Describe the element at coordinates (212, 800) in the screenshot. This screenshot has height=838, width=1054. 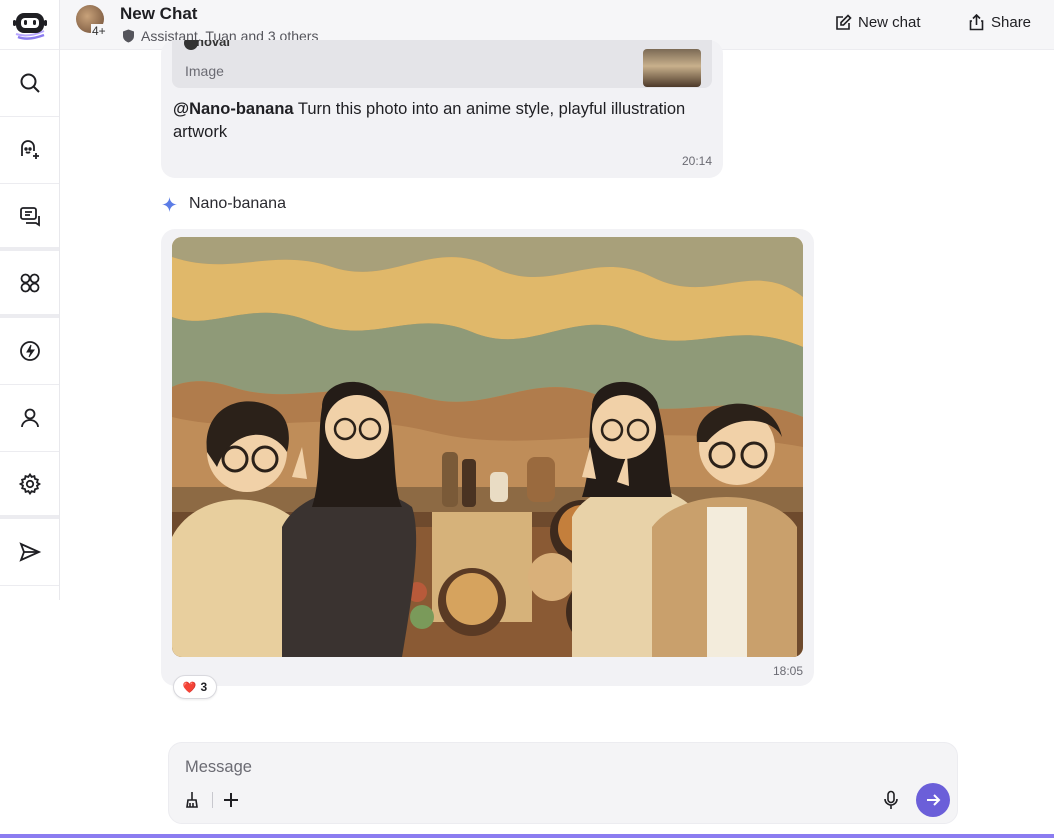
I see `composer-divider` at that location.